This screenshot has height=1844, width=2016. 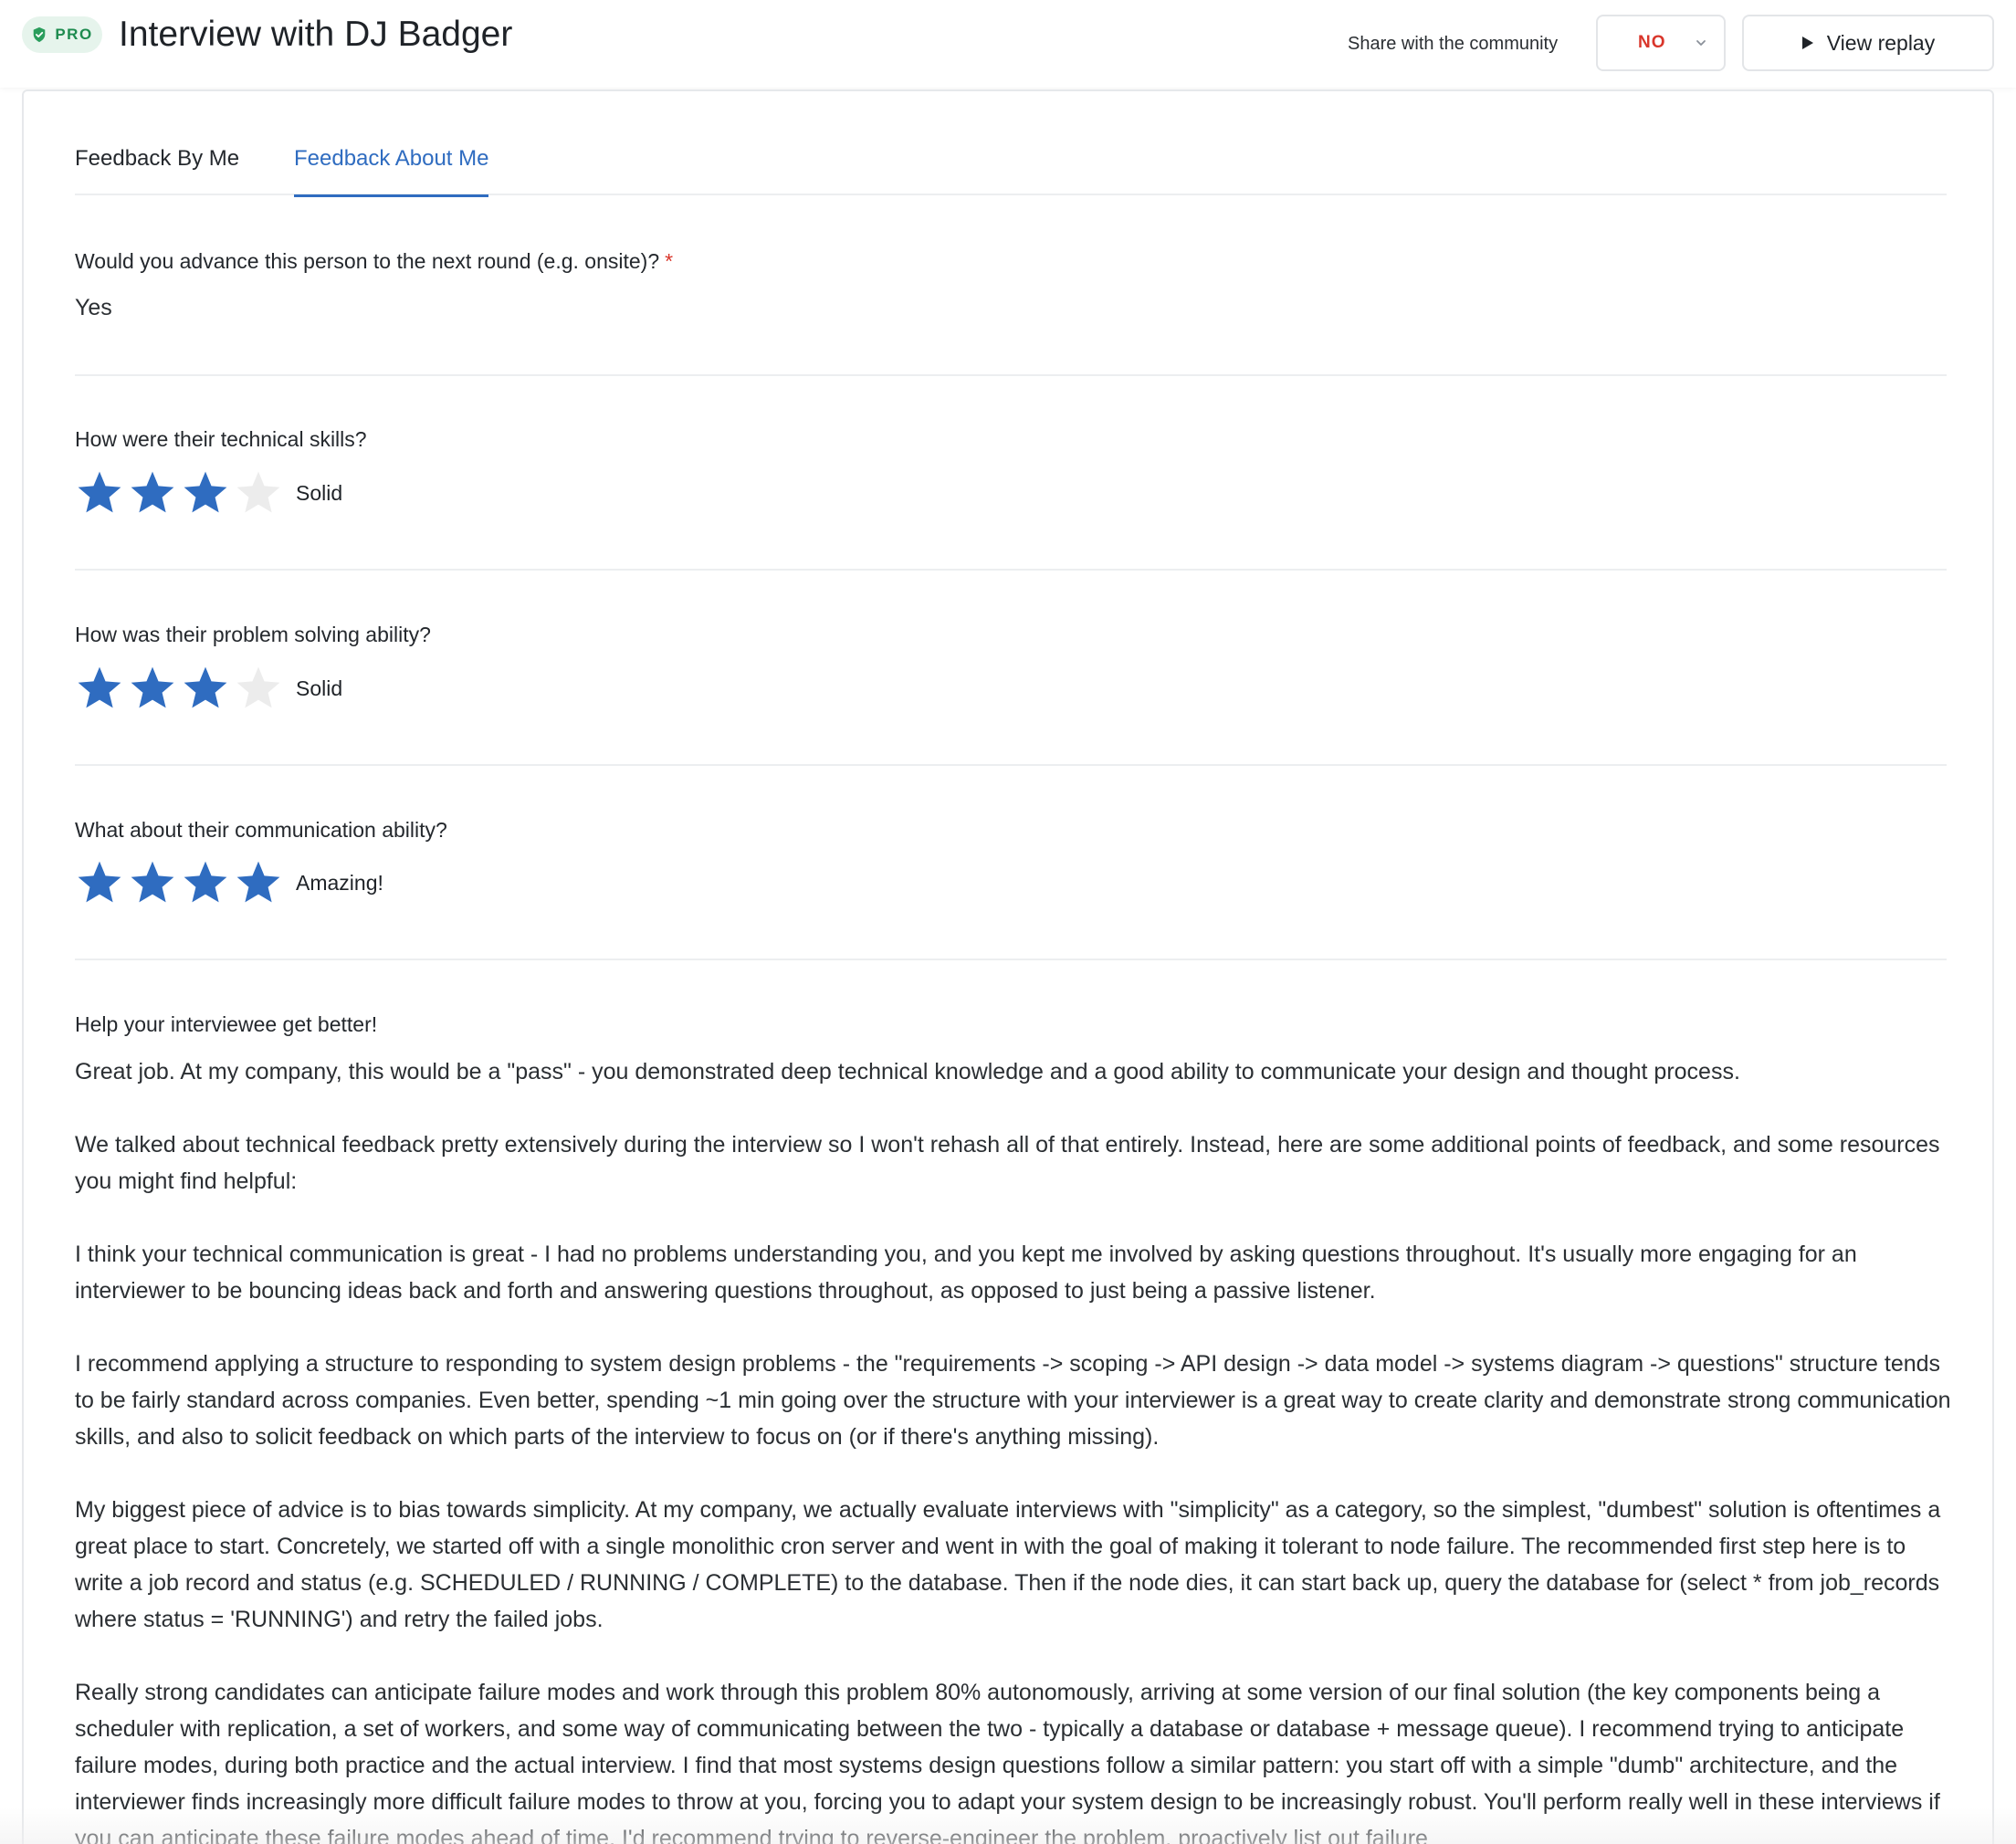 What do you see at coordinates (1652, 43) in the screenshot?
I see `share-community-value: NO` at bounding box center [1652, 43].